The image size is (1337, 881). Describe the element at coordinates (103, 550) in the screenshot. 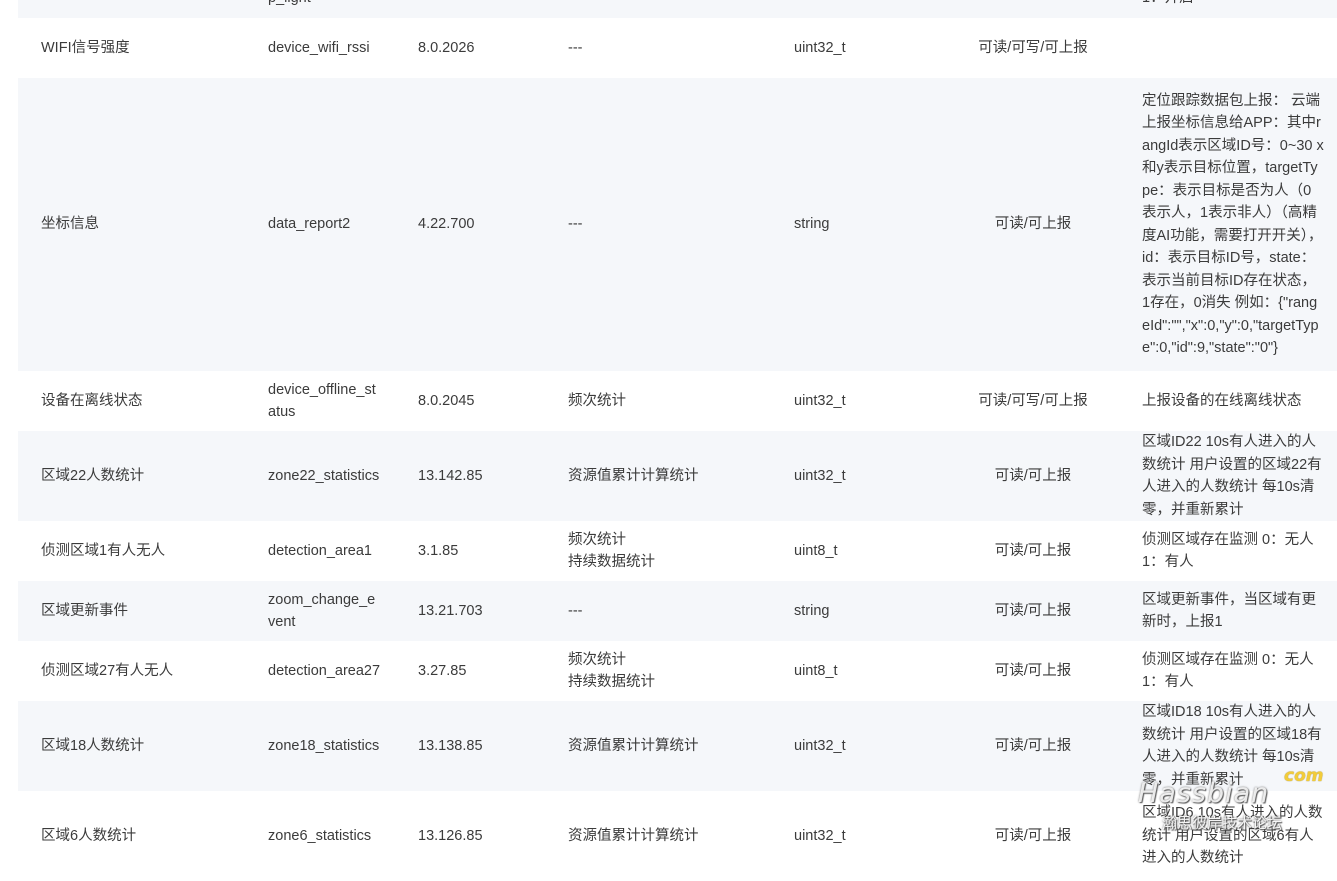

I see `dp-name-text: 侦测区域1有人无人` at that location.